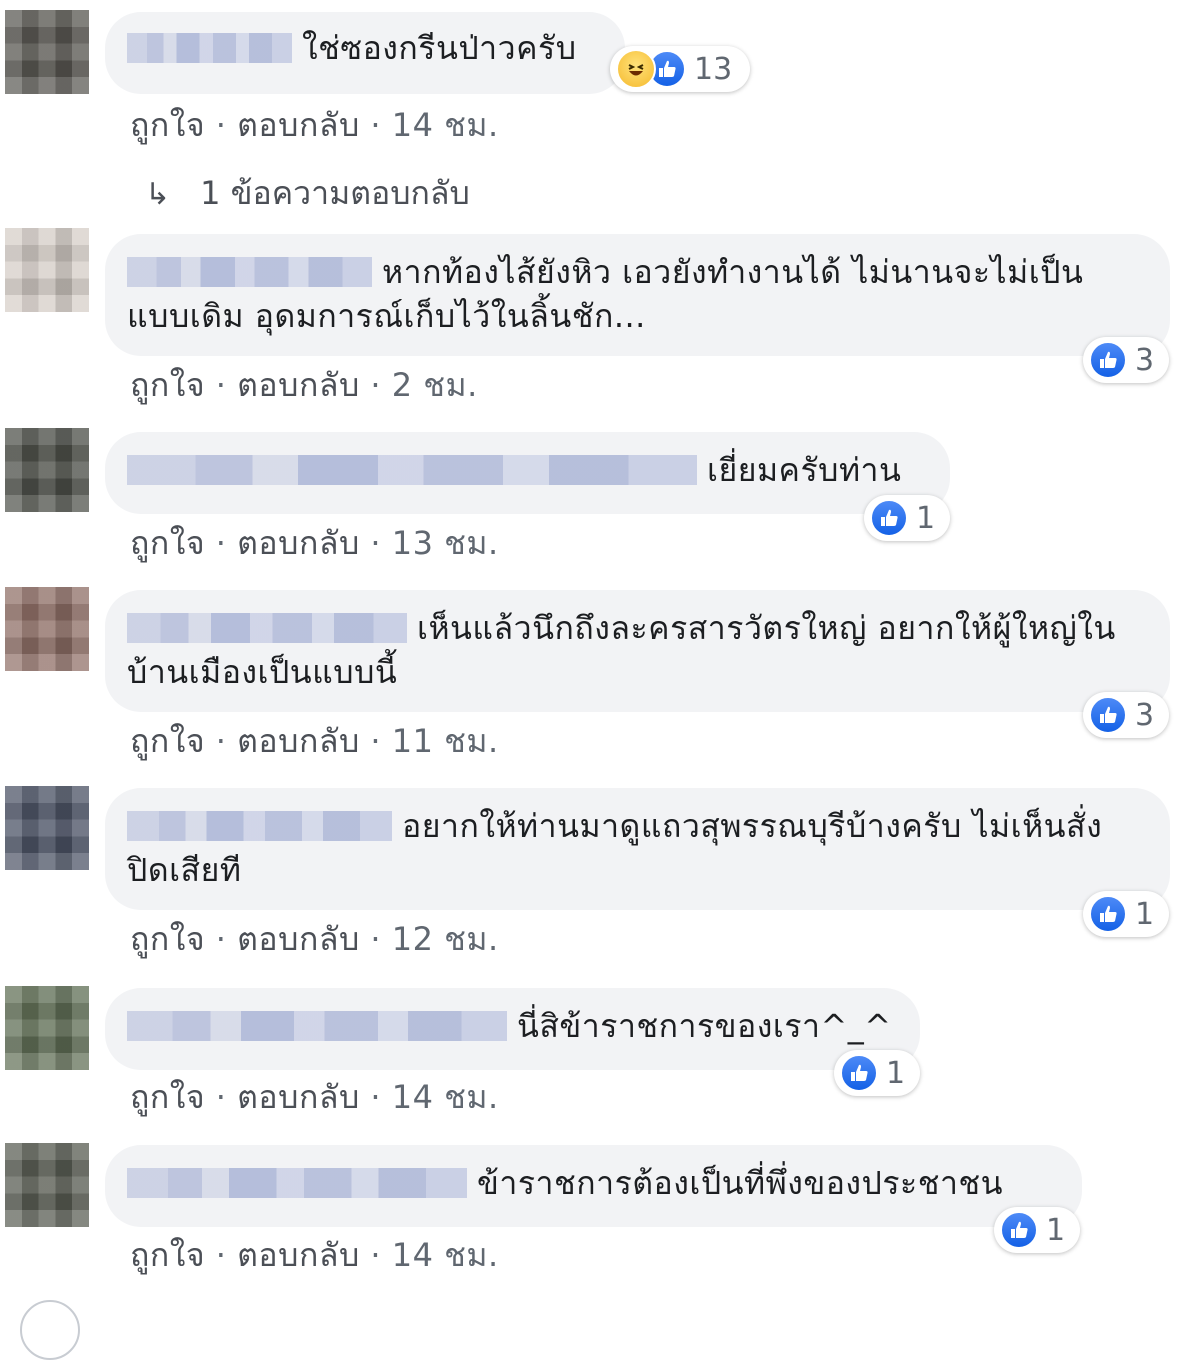  Describe the element at coordinates (439, 48) in the screenshot. I see `comment-text: ใช่ซองกรีนป่าวครับ` at that location.